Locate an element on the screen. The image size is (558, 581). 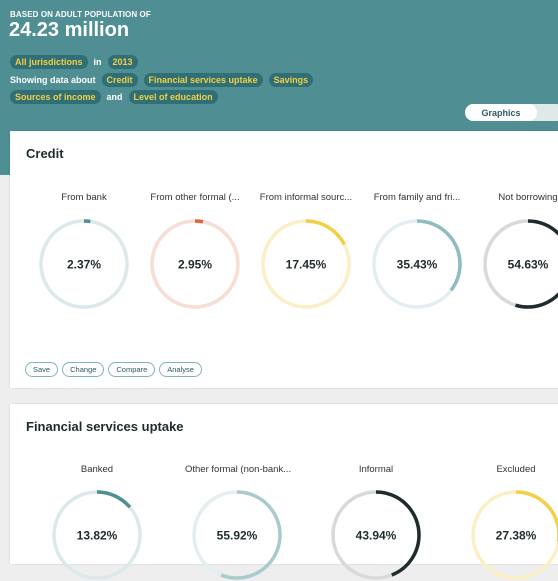
topic-filter-financial-services-uptake: Financial services uptake is located at coordinates (203, 80).